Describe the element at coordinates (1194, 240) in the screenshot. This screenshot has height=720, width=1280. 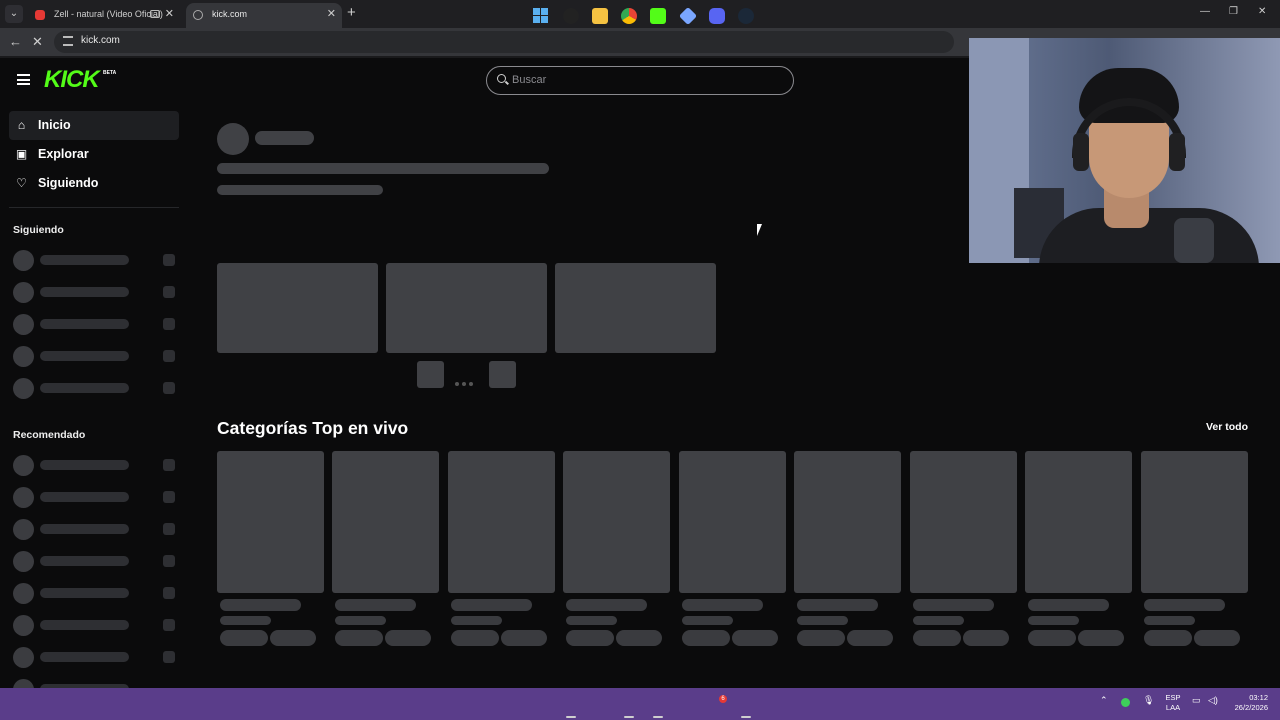
I see `mug` at that location.